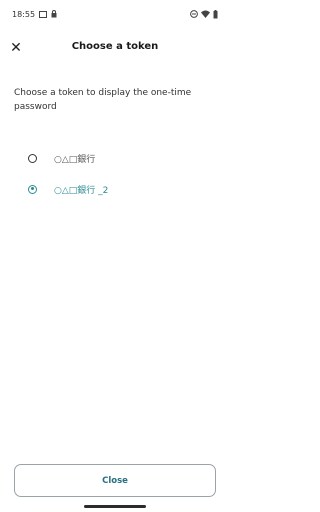 This screenshot has height=512, width=320. What do you see at coordinates (118, 158) in the screenshot?
I see `token-option-1: ○△□銀行` at bounding box center [118, 158].